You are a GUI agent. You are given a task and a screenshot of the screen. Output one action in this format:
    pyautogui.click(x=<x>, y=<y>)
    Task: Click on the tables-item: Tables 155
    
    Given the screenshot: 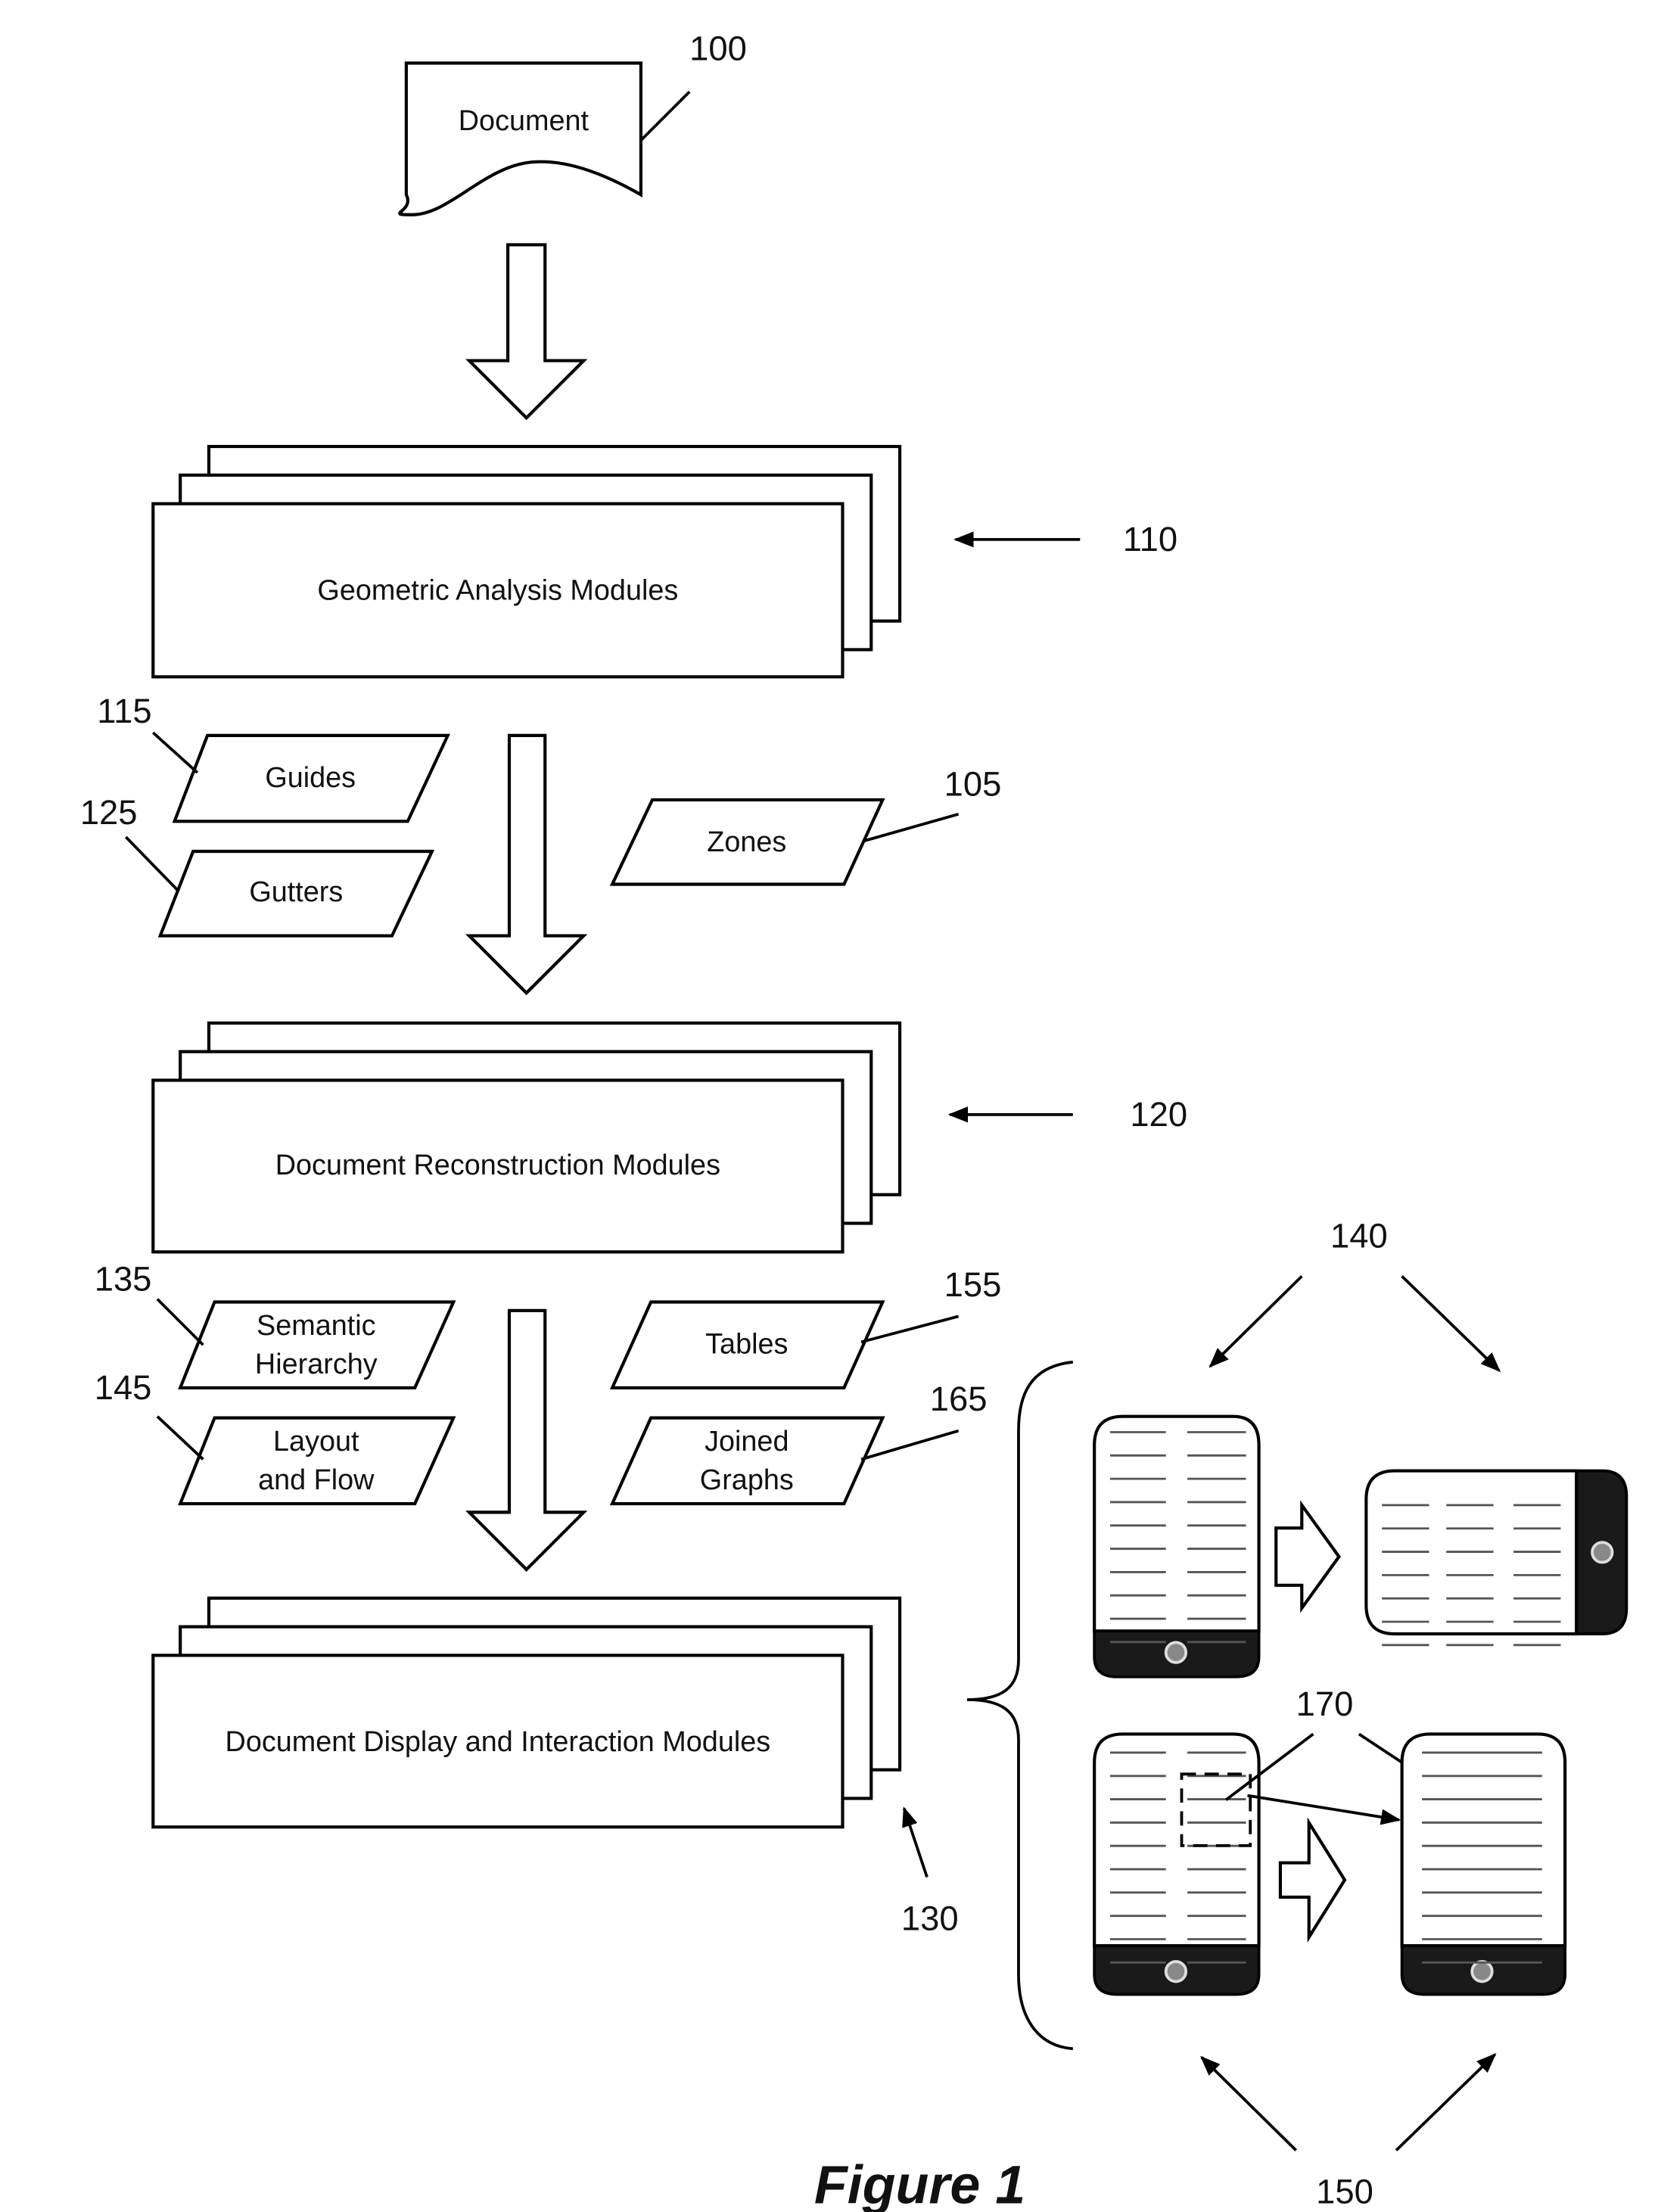 What is the action you would take?
    pyautogui.click(x=805, y=1327)
    